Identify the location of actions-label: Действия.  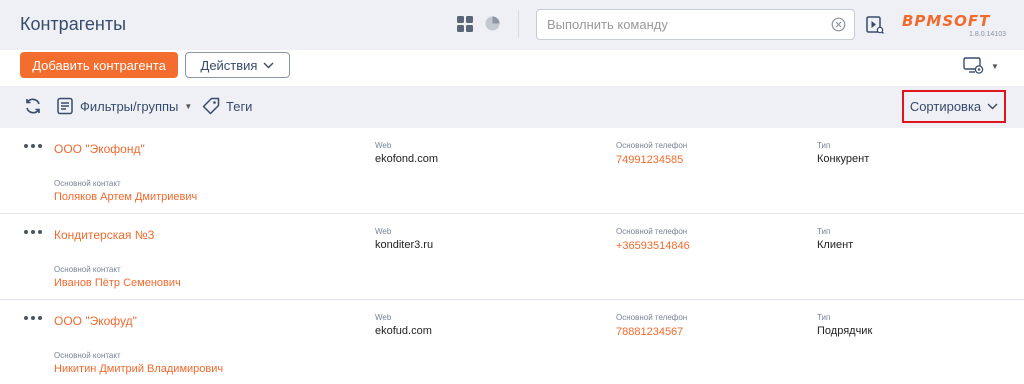
(229, 65).